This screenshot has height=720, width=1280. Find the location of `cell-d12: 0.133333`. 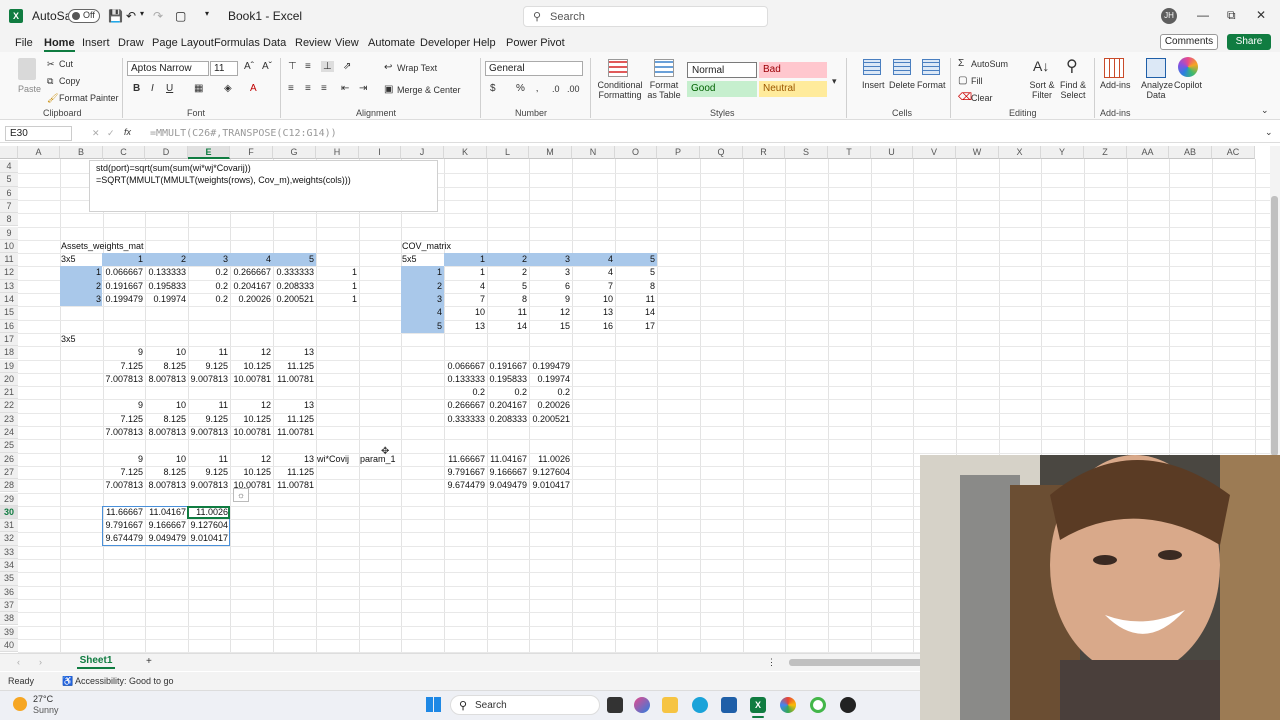

cell-d12: 0.133333 is located at coordinates (165, 272).